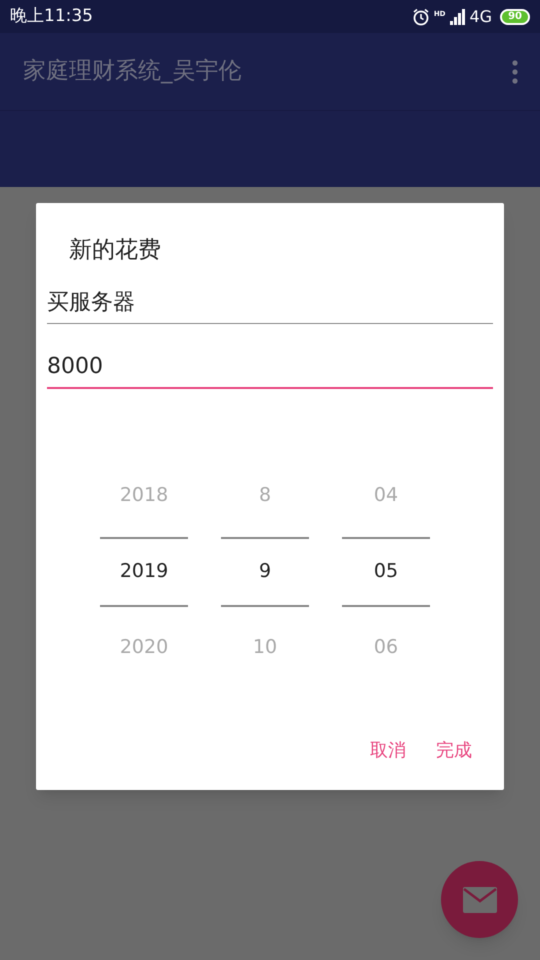 The width and height of the screenshot is (540, 960). What do you see at coordinates (386, 647) in the screenshot?
I see `picker-item: 06` at bounding box center [386, 647].